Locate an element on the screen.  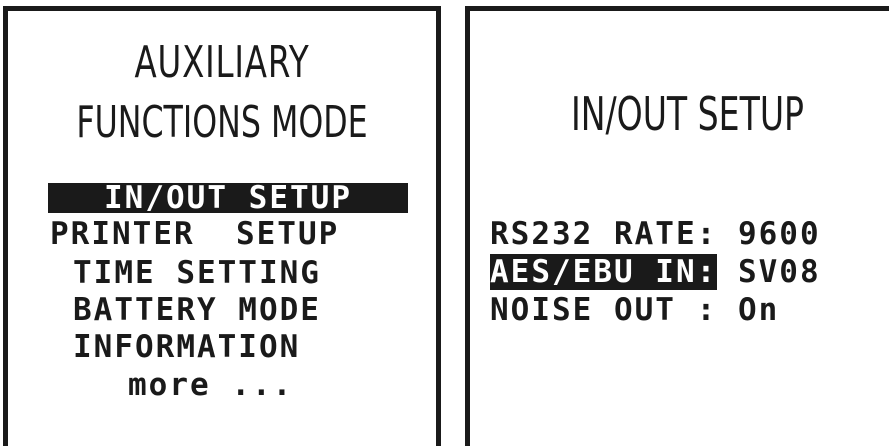
setting-row-rs232-rate: RS232 RATE: 9600 is located at coordinates (655, 234).